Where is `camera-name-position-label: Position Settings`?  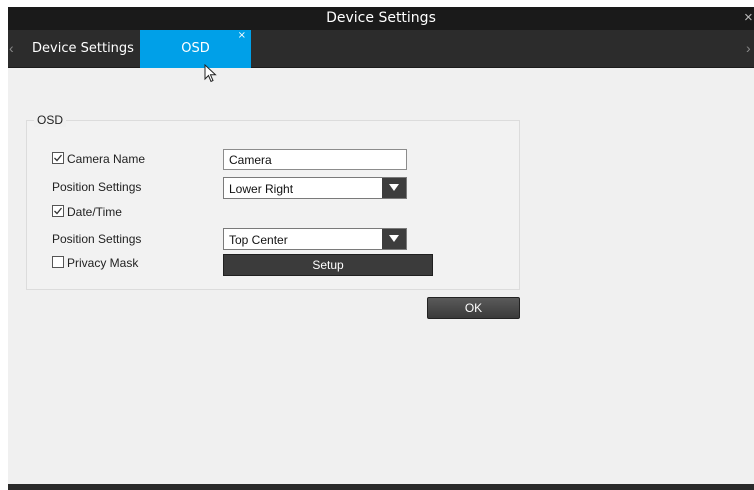
camera-name-position-label: Position Settings is located at coordinates (97, 187).